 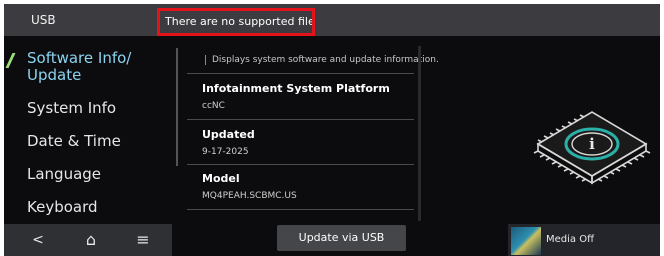 What do you see at coordinates (177, 107) in the screenshot?
I see `sidebar-divider` at bounding box center [177, 107].